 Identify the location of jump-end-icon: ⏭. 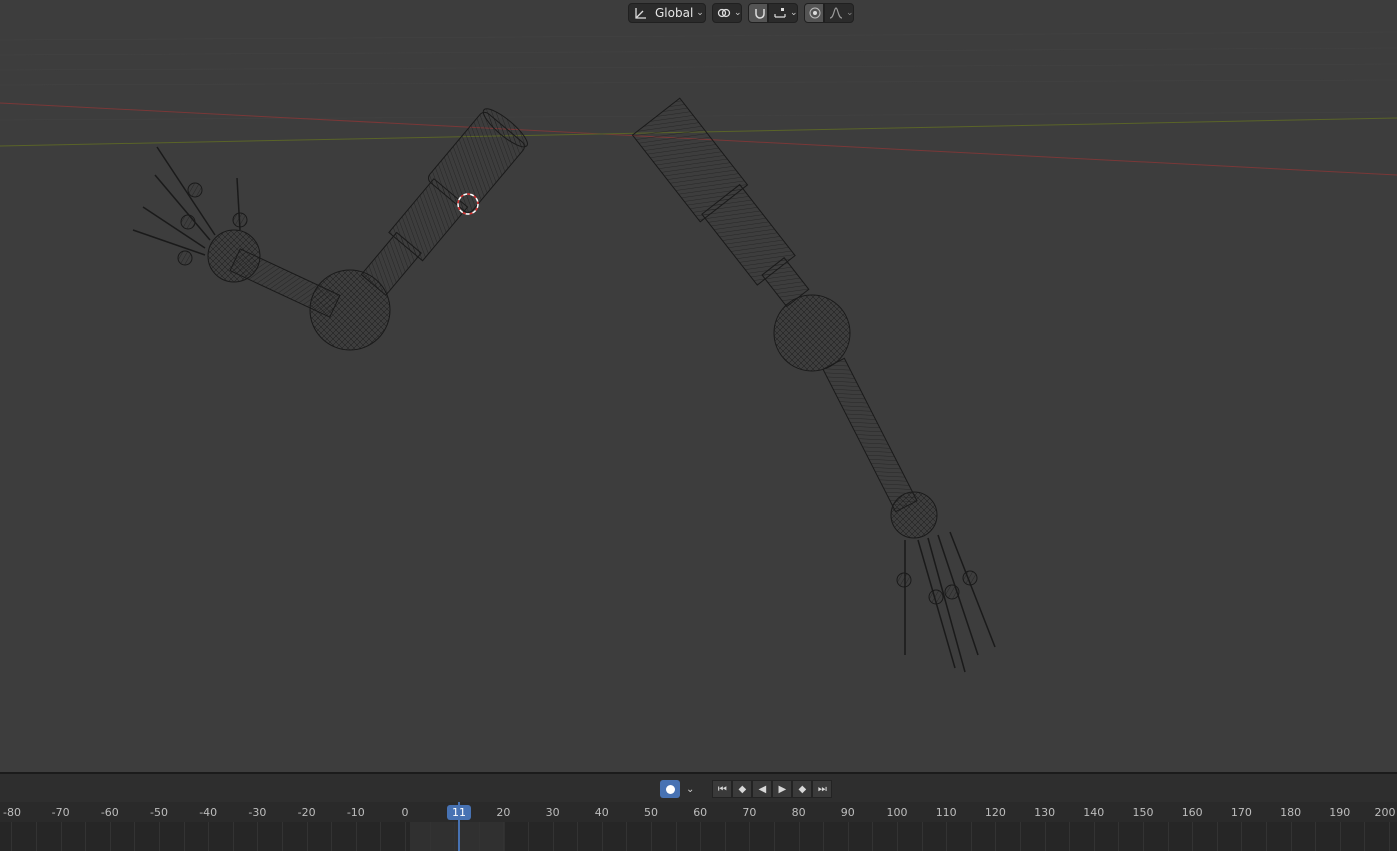
(822, 789).